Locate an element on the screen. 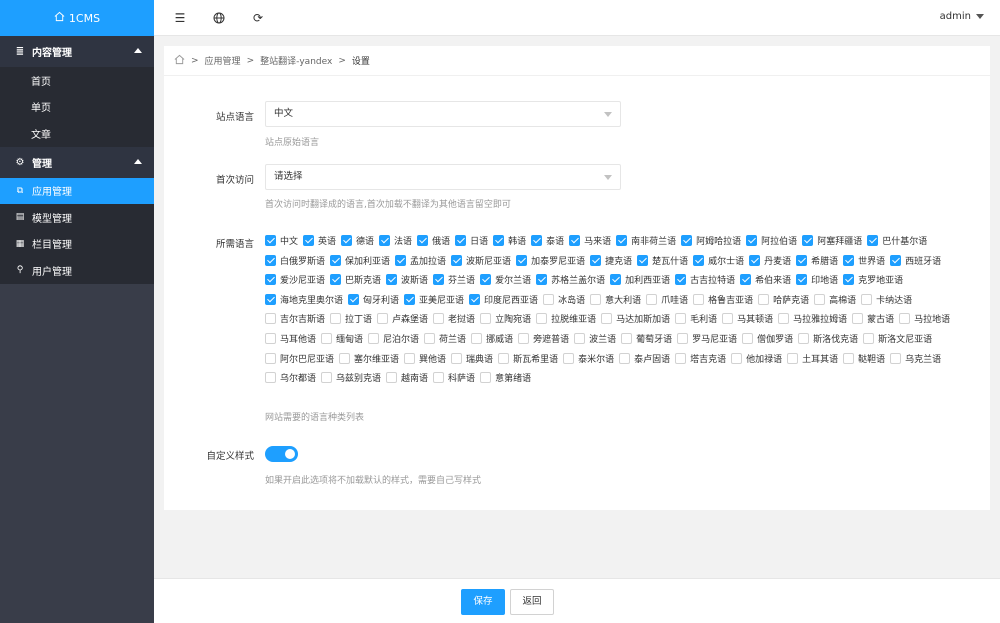 The image size is (1000, 623). language-option: 卡纳达语 is located at coordinates (886, 302).